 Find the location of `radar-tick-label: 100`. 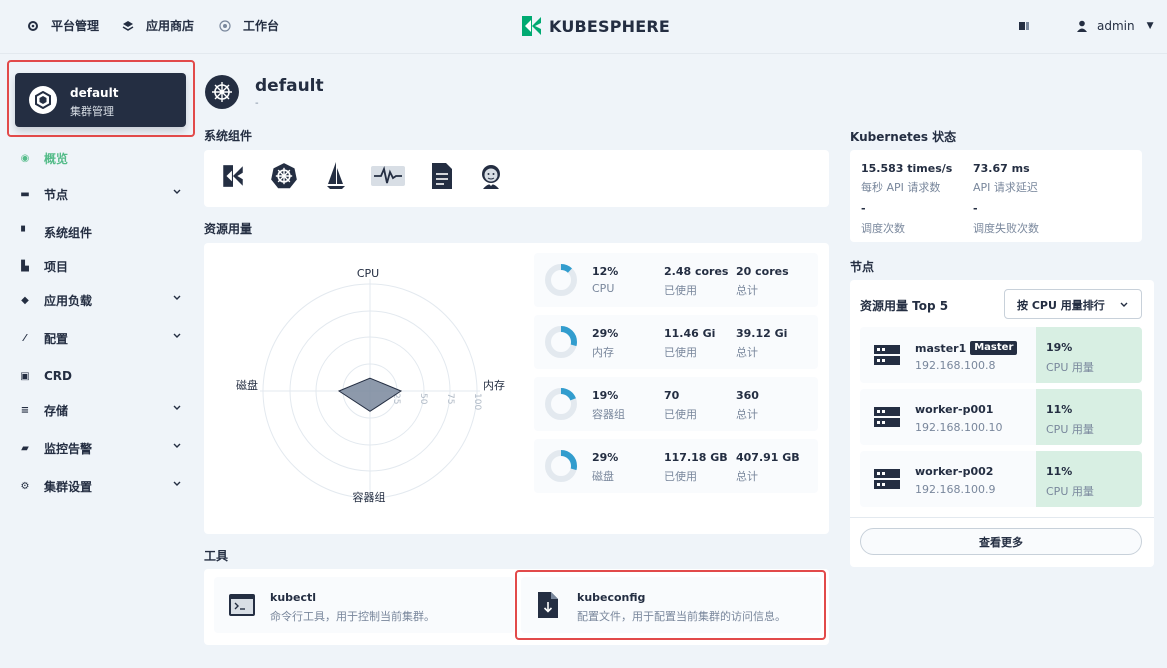

radar-tick-label: 100 is located at coordinates (477, 401).